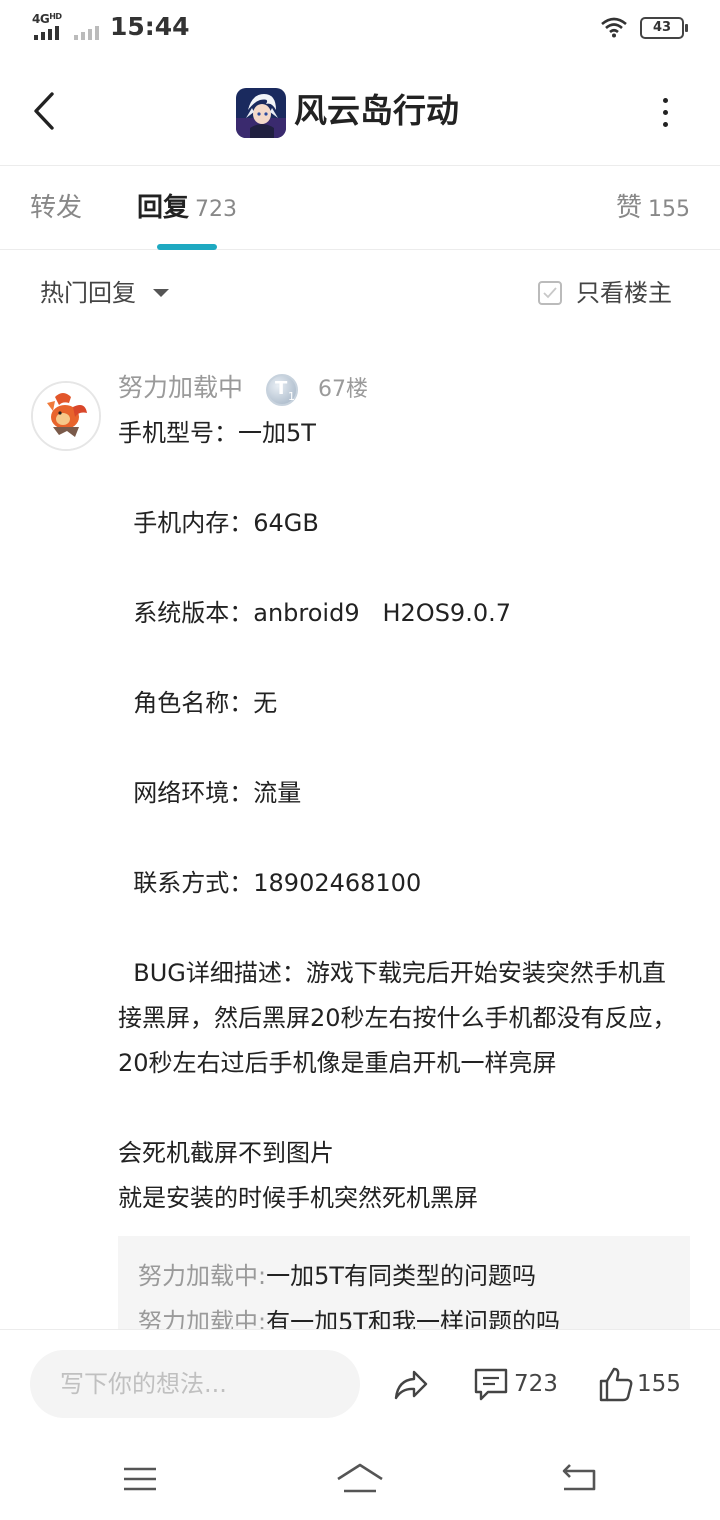 The height and width of the screenshot is (1520, 720). Describe the element at coordinates (210, 793) in the screenshot. I see `comment-line: 网络环境：流量` at that location.